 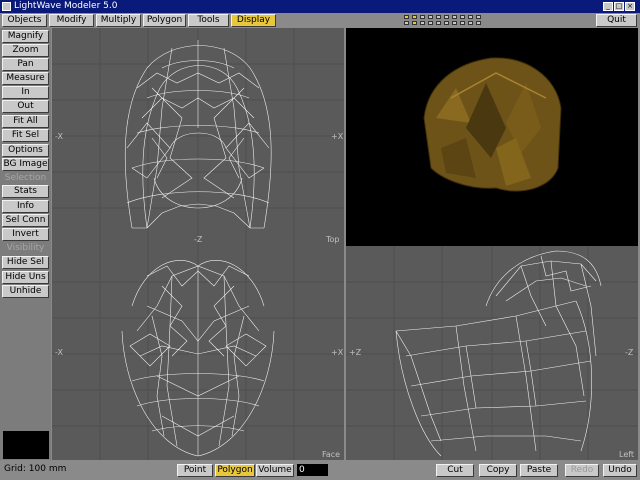 I want to click on axis-label-left-right: -Z, so click(x=629, y=352).